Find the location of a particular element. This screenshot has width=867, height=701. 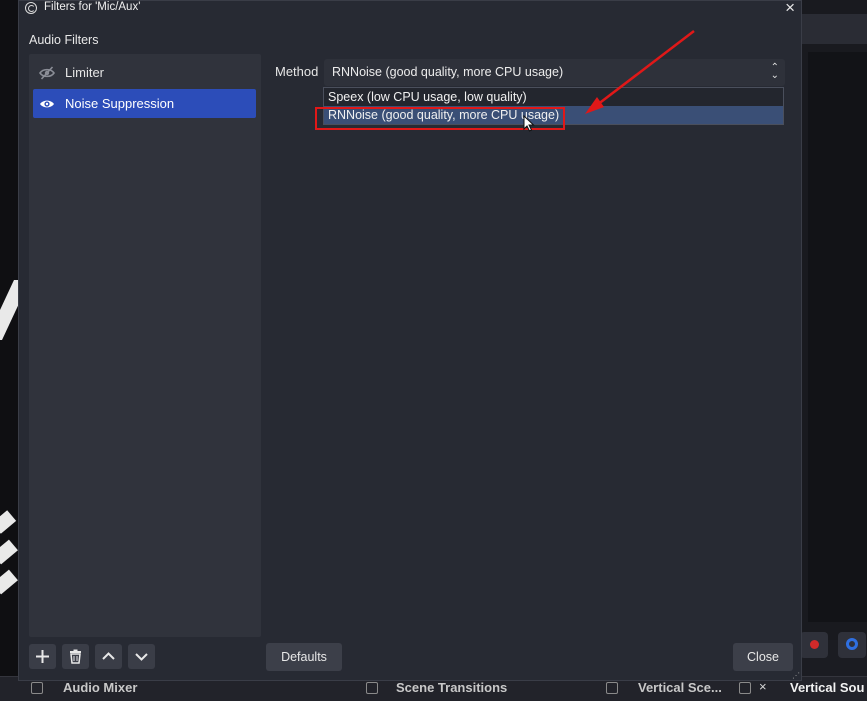

add-icon is located at coordinates (42, 656).